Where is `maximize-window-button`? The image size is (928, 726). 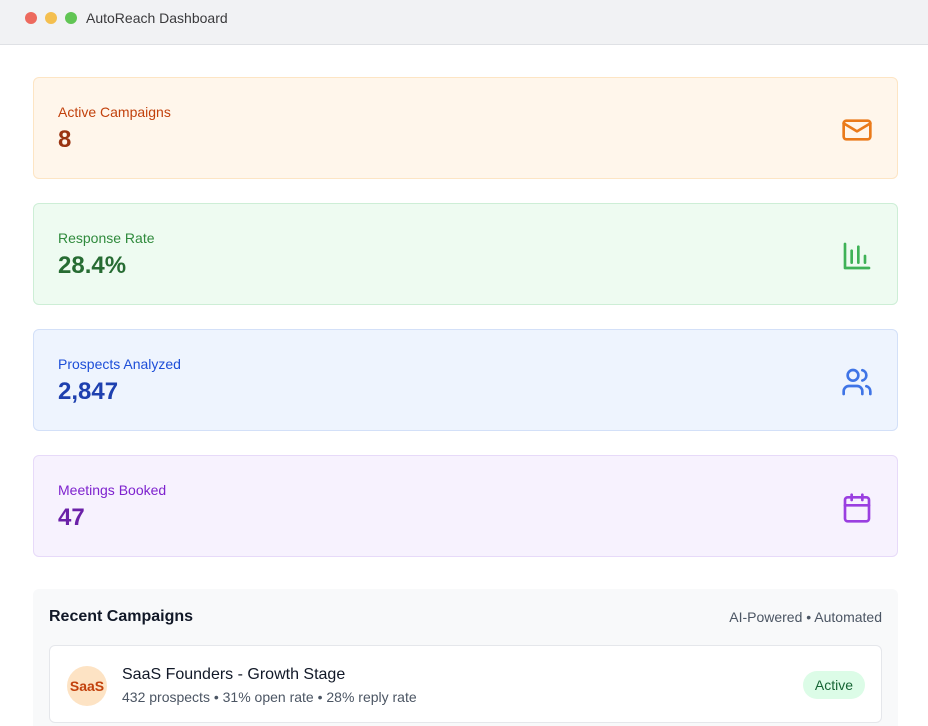 maximize-window-button is located at coordinates (71, 18).